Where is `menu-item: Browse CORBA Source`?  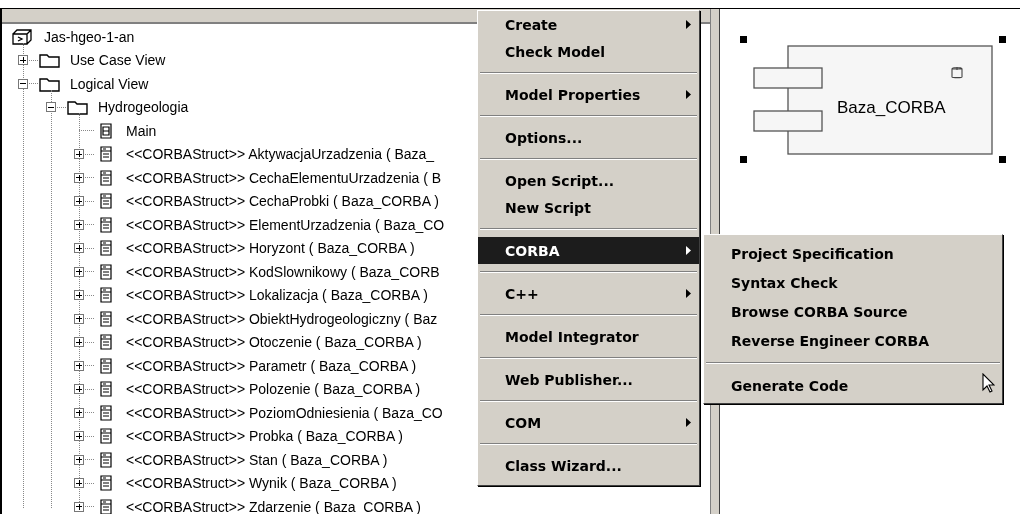 menu-item: Browse CORBA Source is located at coordinates (853, 311).